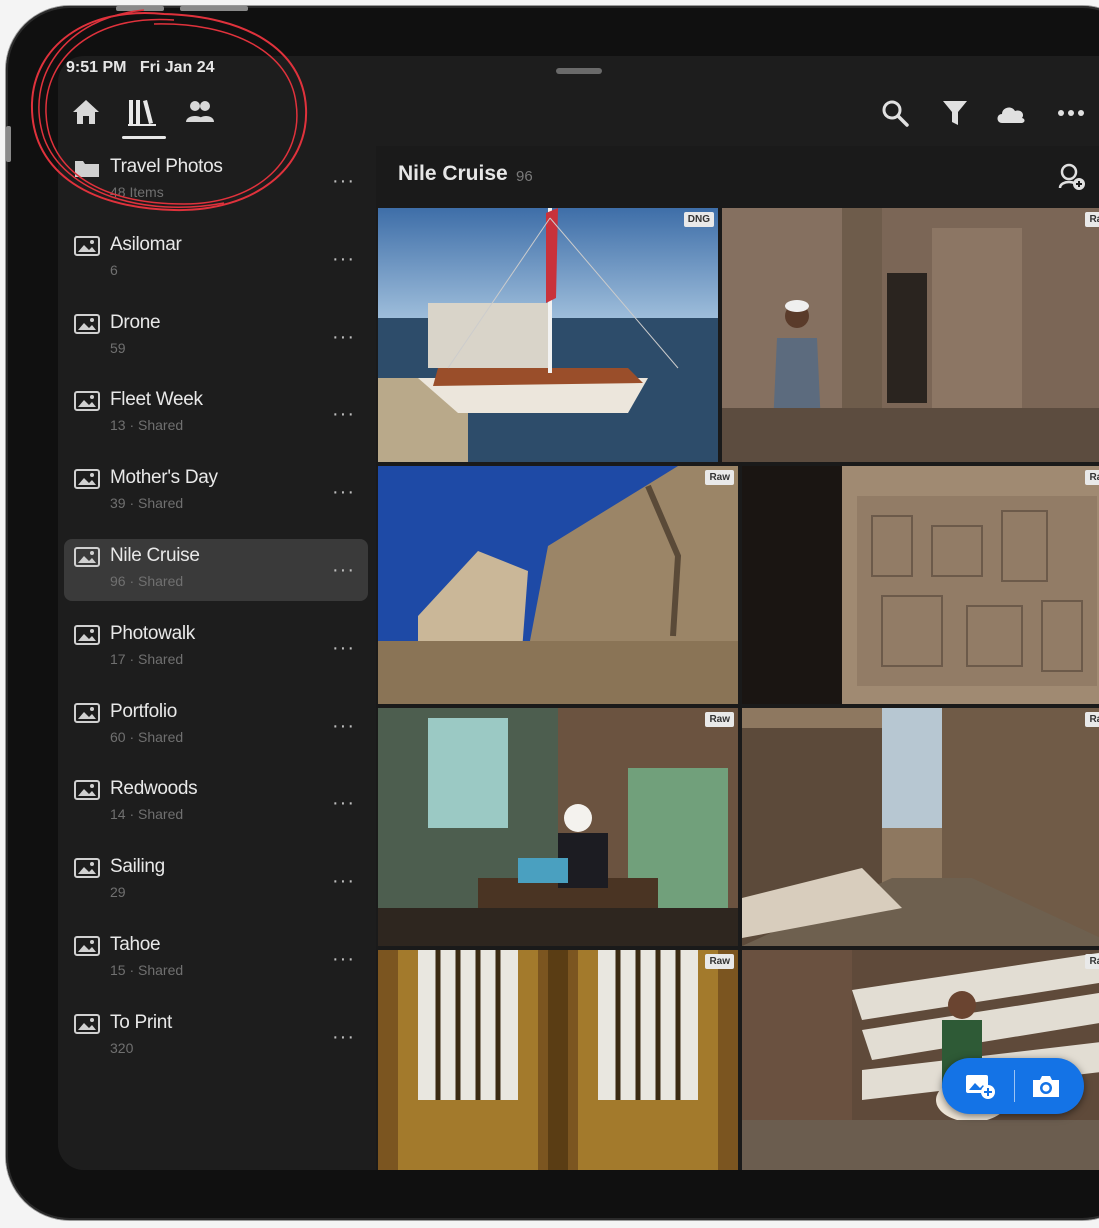 The width and height of the screenshot is (1099, 1228). Describe the element at coordinates (1071, 113) in the screenshot. I see `more-icon` at that location.